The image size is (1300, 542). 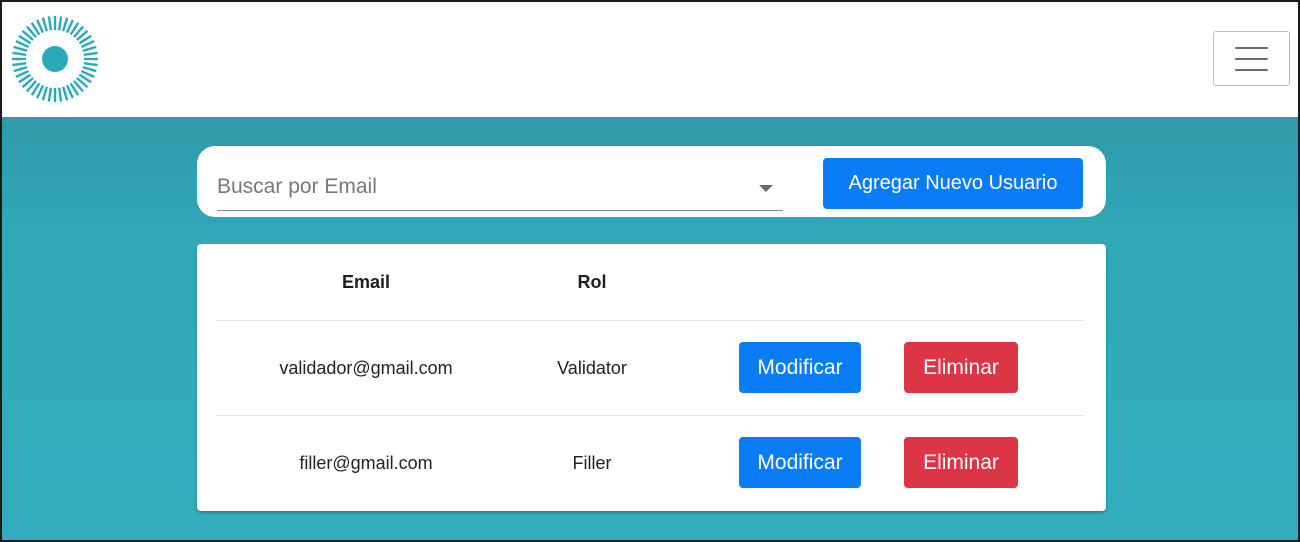 What do you see at coordinates (953, 183) in the screenshot?
I see `add-new-user-button: Agregar Nuevo Usuario` at bounding box center [953, 183].